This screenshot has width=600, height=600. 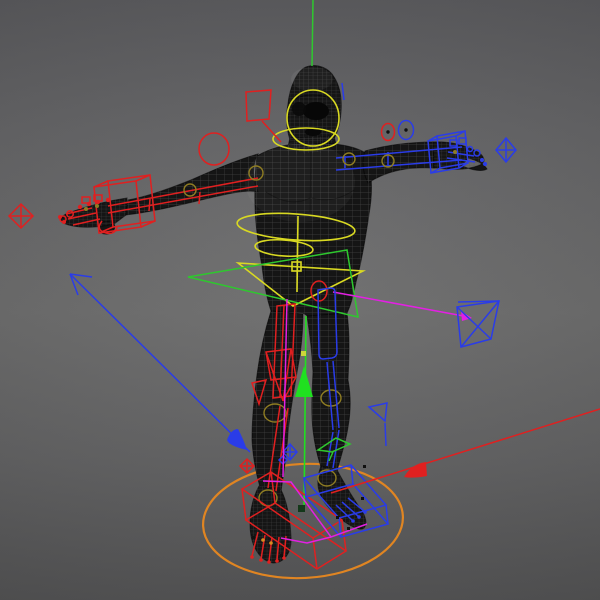 I want to click on space-diamond-right, so click(x=506, y=150).